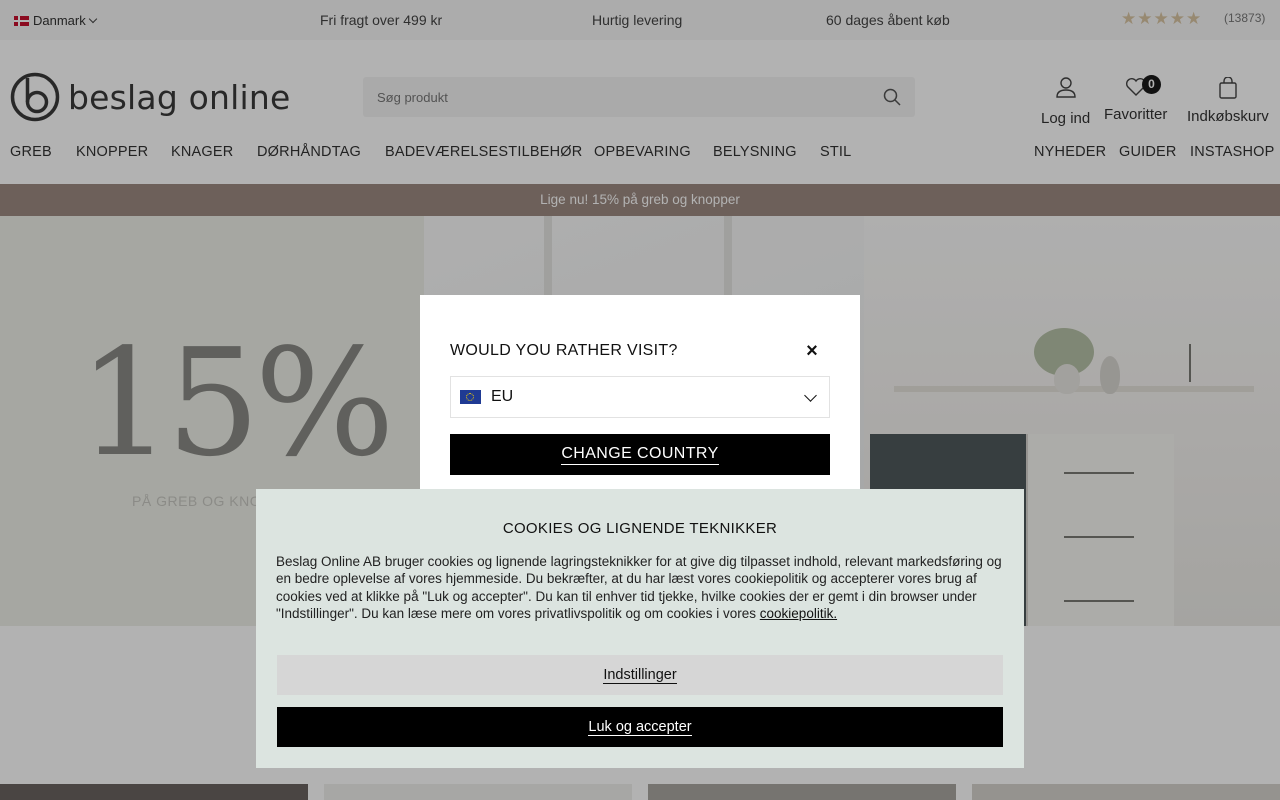 Image resolution: width=1280 pixels, height=800 pixels. Describe the element at coordinates (812, 351) in the screenshot. I see `close-icon: ×` at that location.